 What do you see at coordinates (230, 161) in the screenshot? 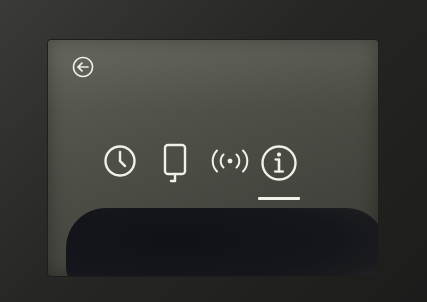
I see `wireless-signal-icon` at bounding box center [230, 161].